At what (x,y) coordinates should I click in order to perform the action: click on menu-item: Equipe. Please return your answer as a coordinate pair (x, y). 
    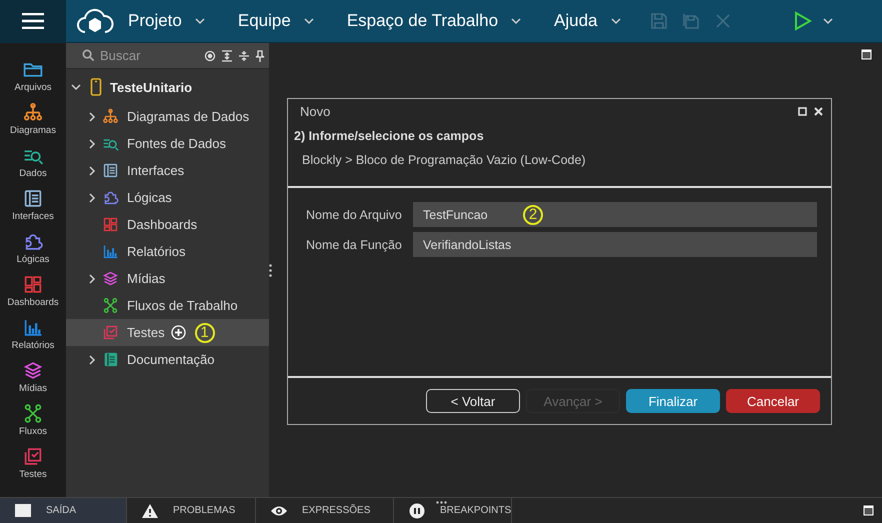
    Looking at the image, I should click on (276, 21).